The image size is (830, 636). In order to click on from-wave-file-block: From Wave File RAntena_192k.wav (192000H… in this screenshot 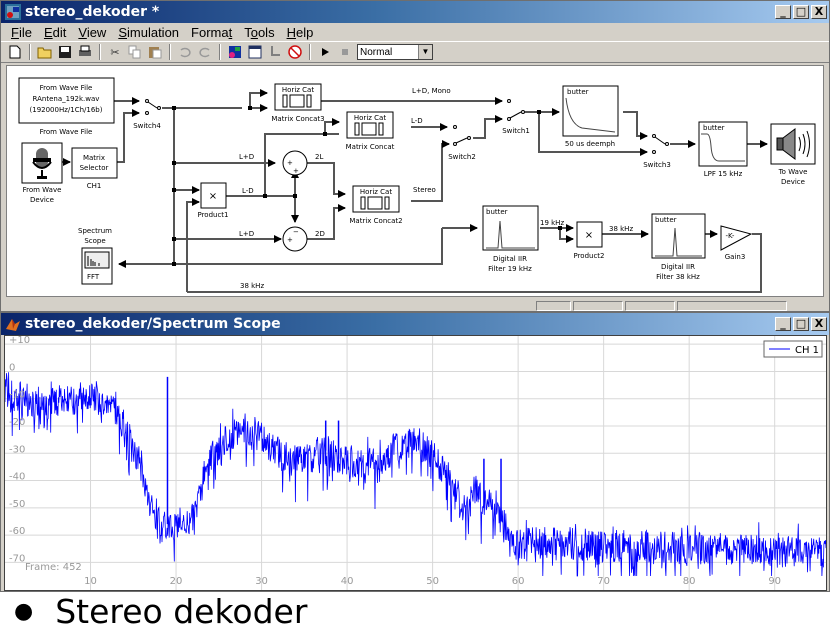, I will do `click(66, 106)`.